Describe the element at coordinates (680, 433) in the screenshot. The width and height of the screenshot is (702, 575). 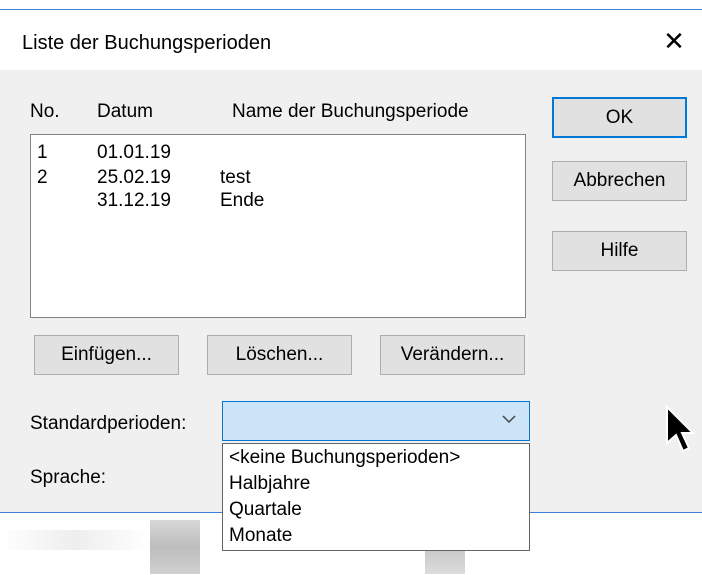
I see `mouse-pointer-icon` at that location.